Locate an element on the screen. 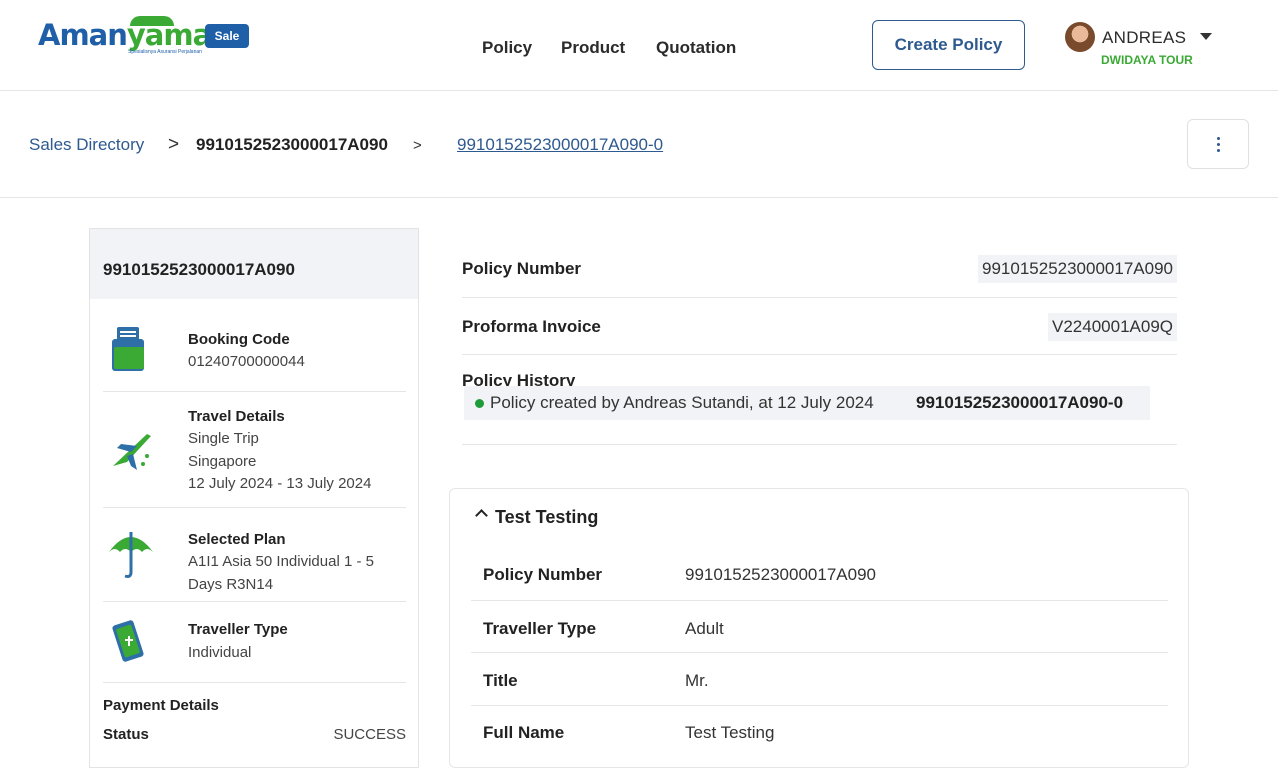 This screenshot has width=1278, height=768. caret-down-icon is located at coordinates (1206, 36).